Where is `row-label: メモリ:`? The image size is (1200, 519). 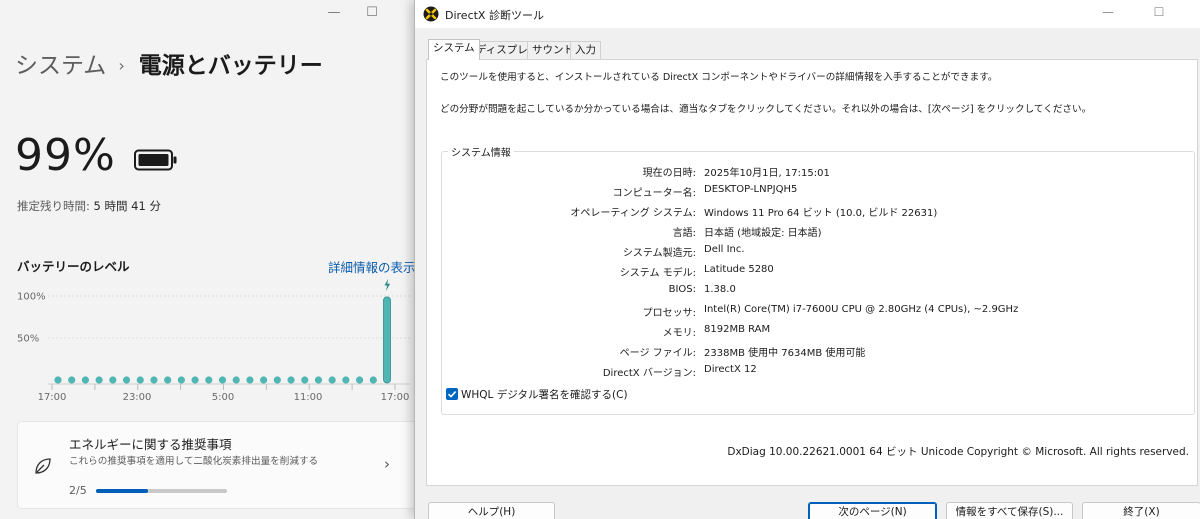
row-label: メモリ: is located at coordinates (679, 333).